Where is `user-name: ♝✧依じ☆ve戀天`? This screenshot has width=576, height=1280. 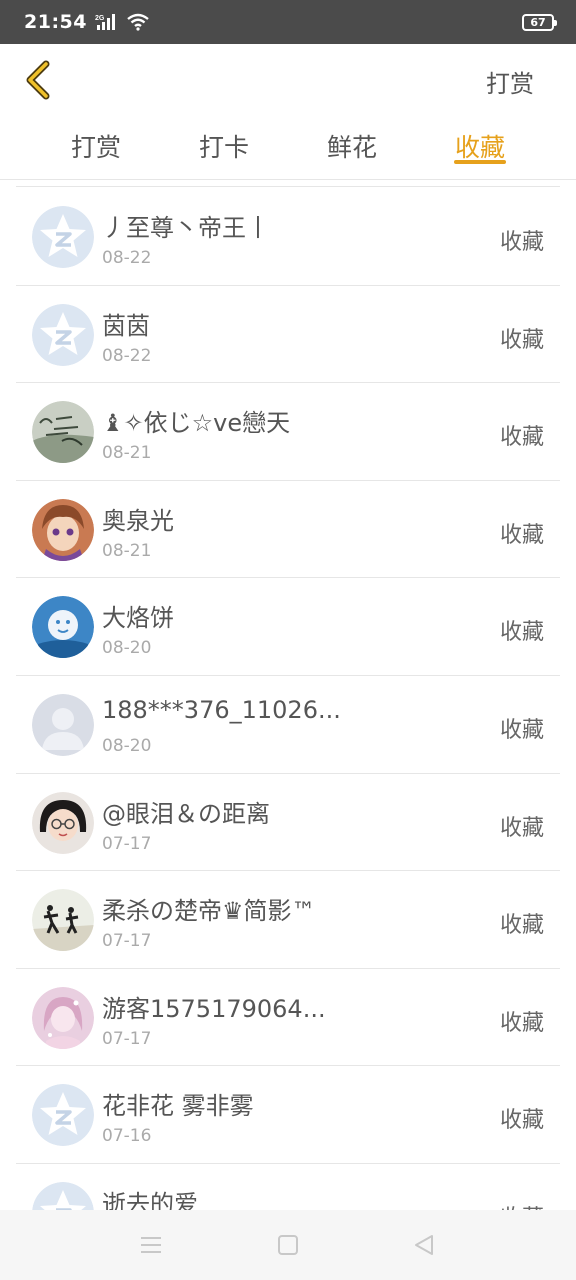
user-name: ♝✧依じ☆ve戀天 is located at coordinates (196, 423).